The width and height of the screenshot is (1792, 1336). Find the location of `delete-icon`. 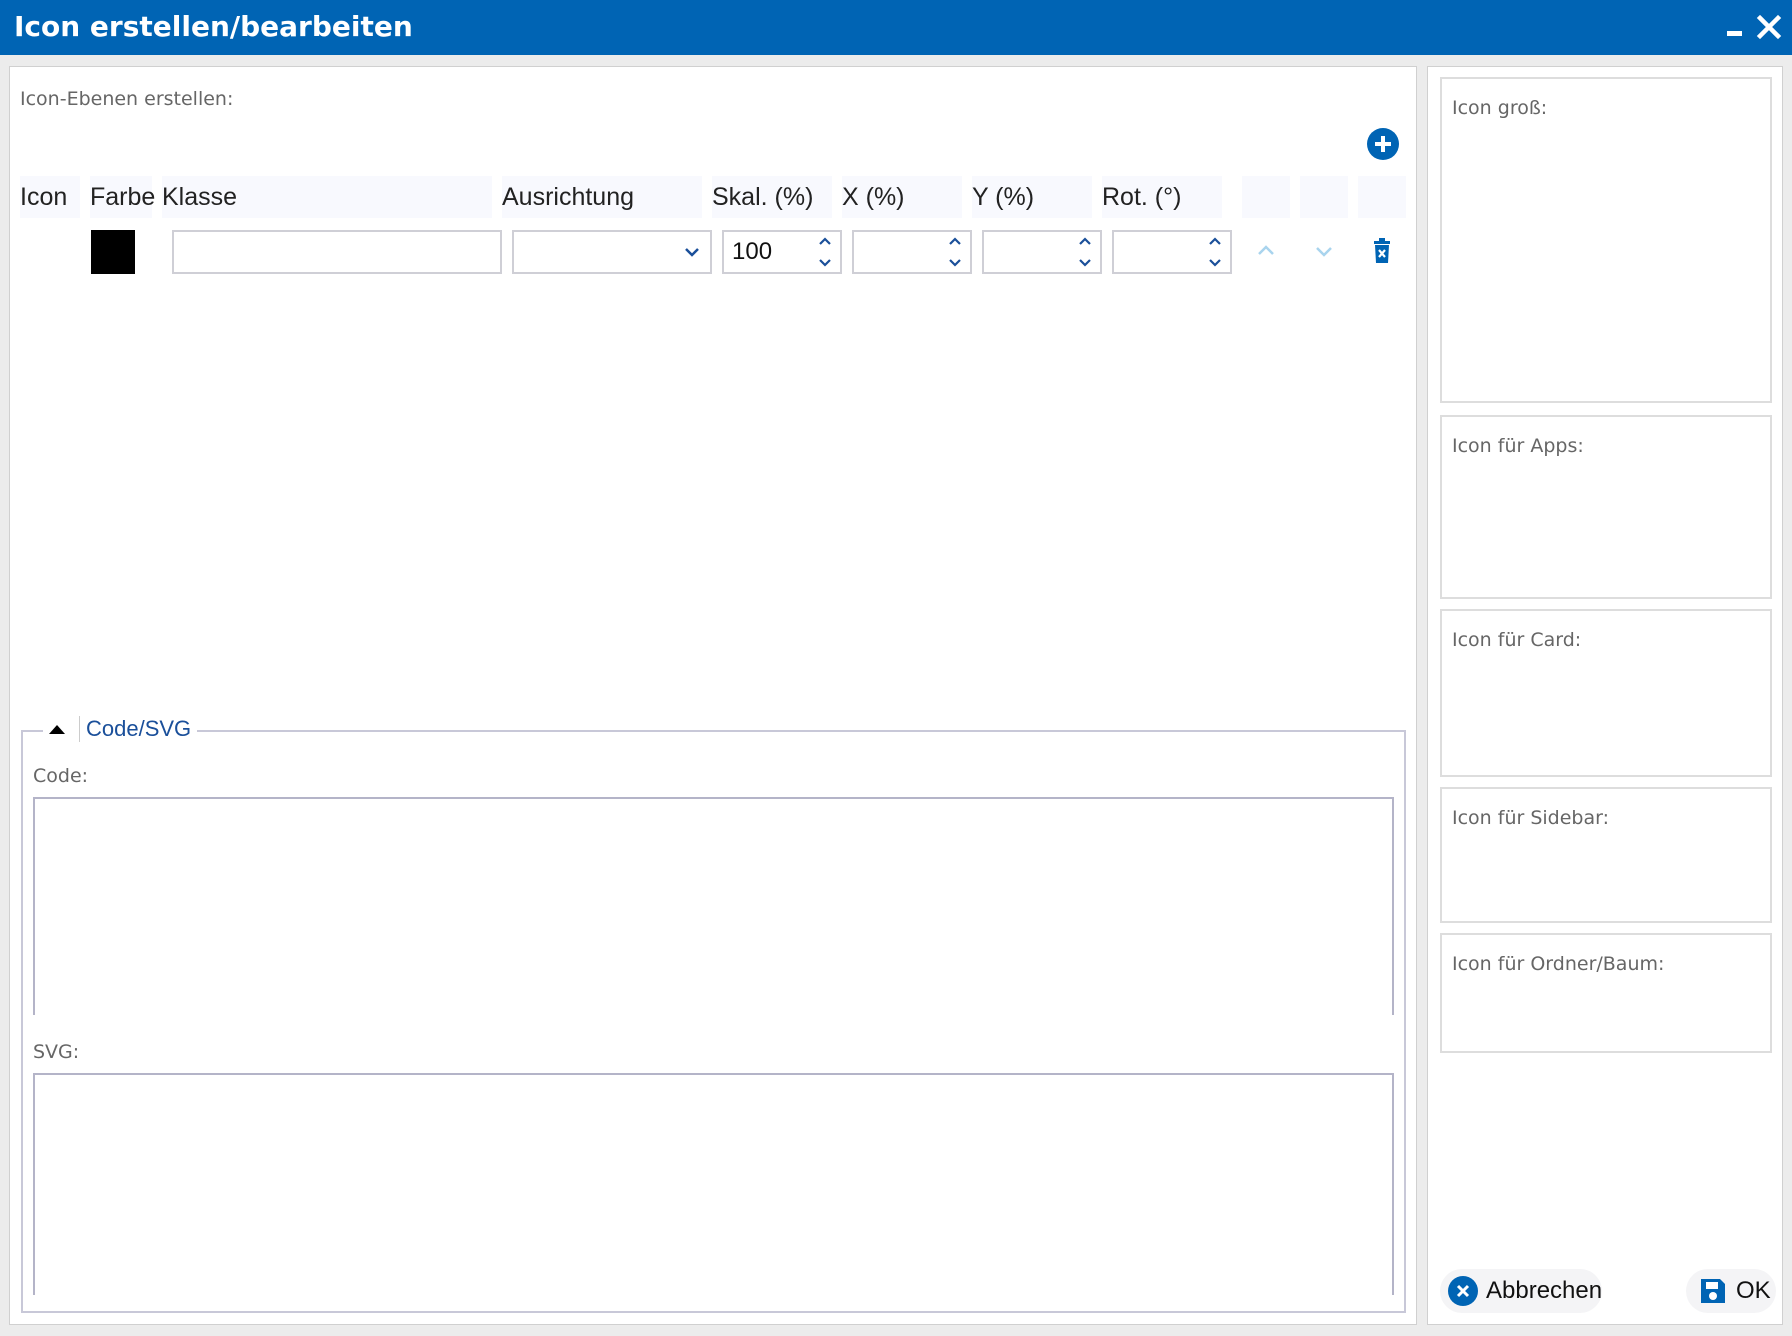

delete-icon is located at coordinates (1382, 251).